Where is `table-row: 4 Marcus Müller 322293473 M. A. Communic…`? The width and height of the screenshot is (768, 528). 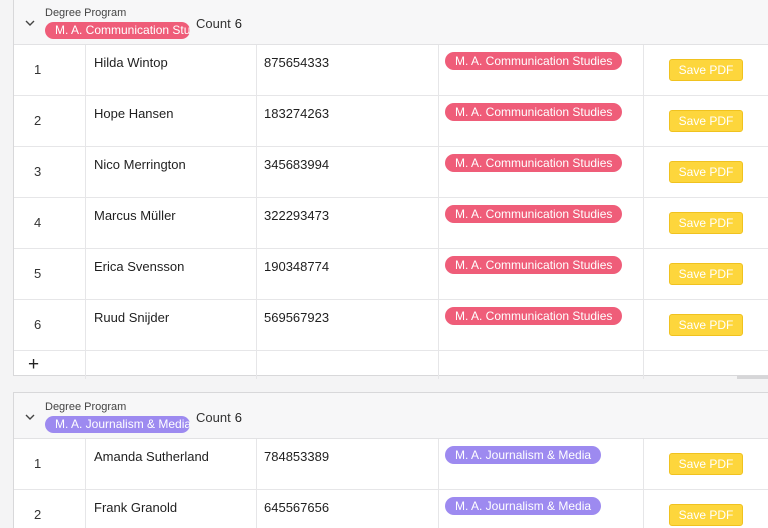 table-row: 4 Marcus Müller 322293473 M. A. Communic… is located at coordinates (391, 223).